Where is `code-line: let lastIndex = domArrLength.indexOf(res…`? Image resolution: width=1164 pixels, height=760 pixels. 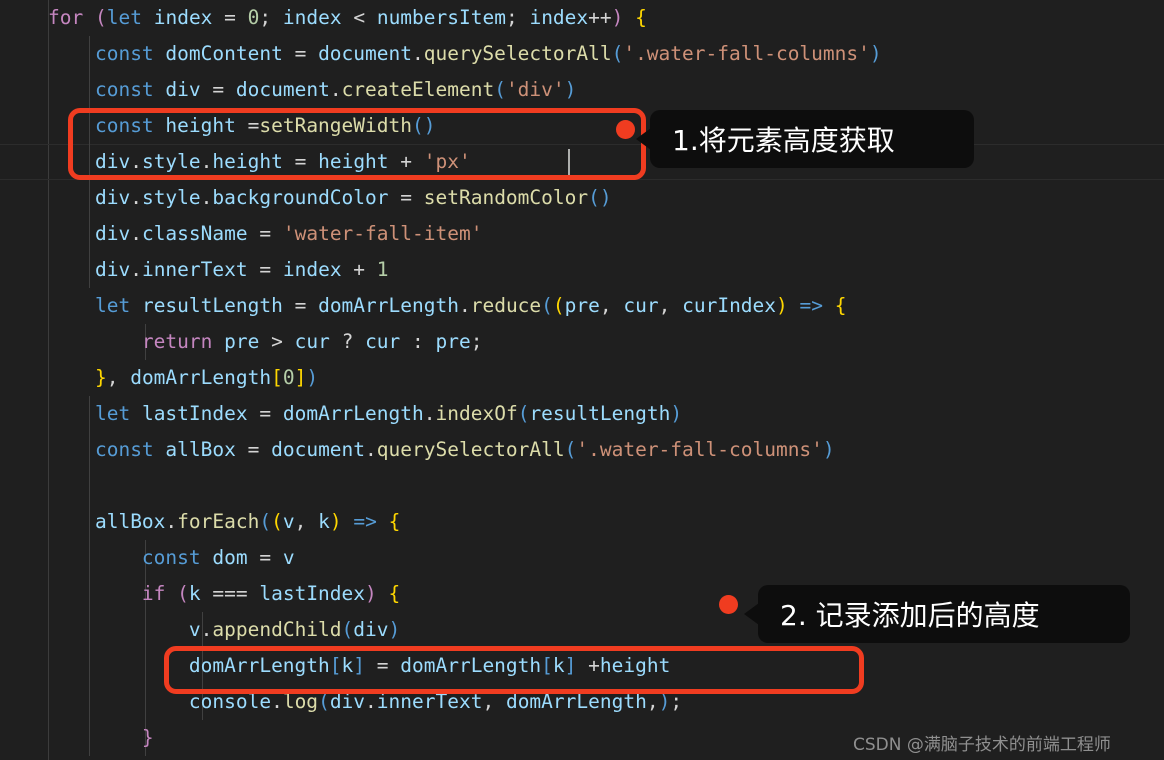 code-line: let lastIndex = domArrLength.indexOf(res… is located at coordinates (582, 414).